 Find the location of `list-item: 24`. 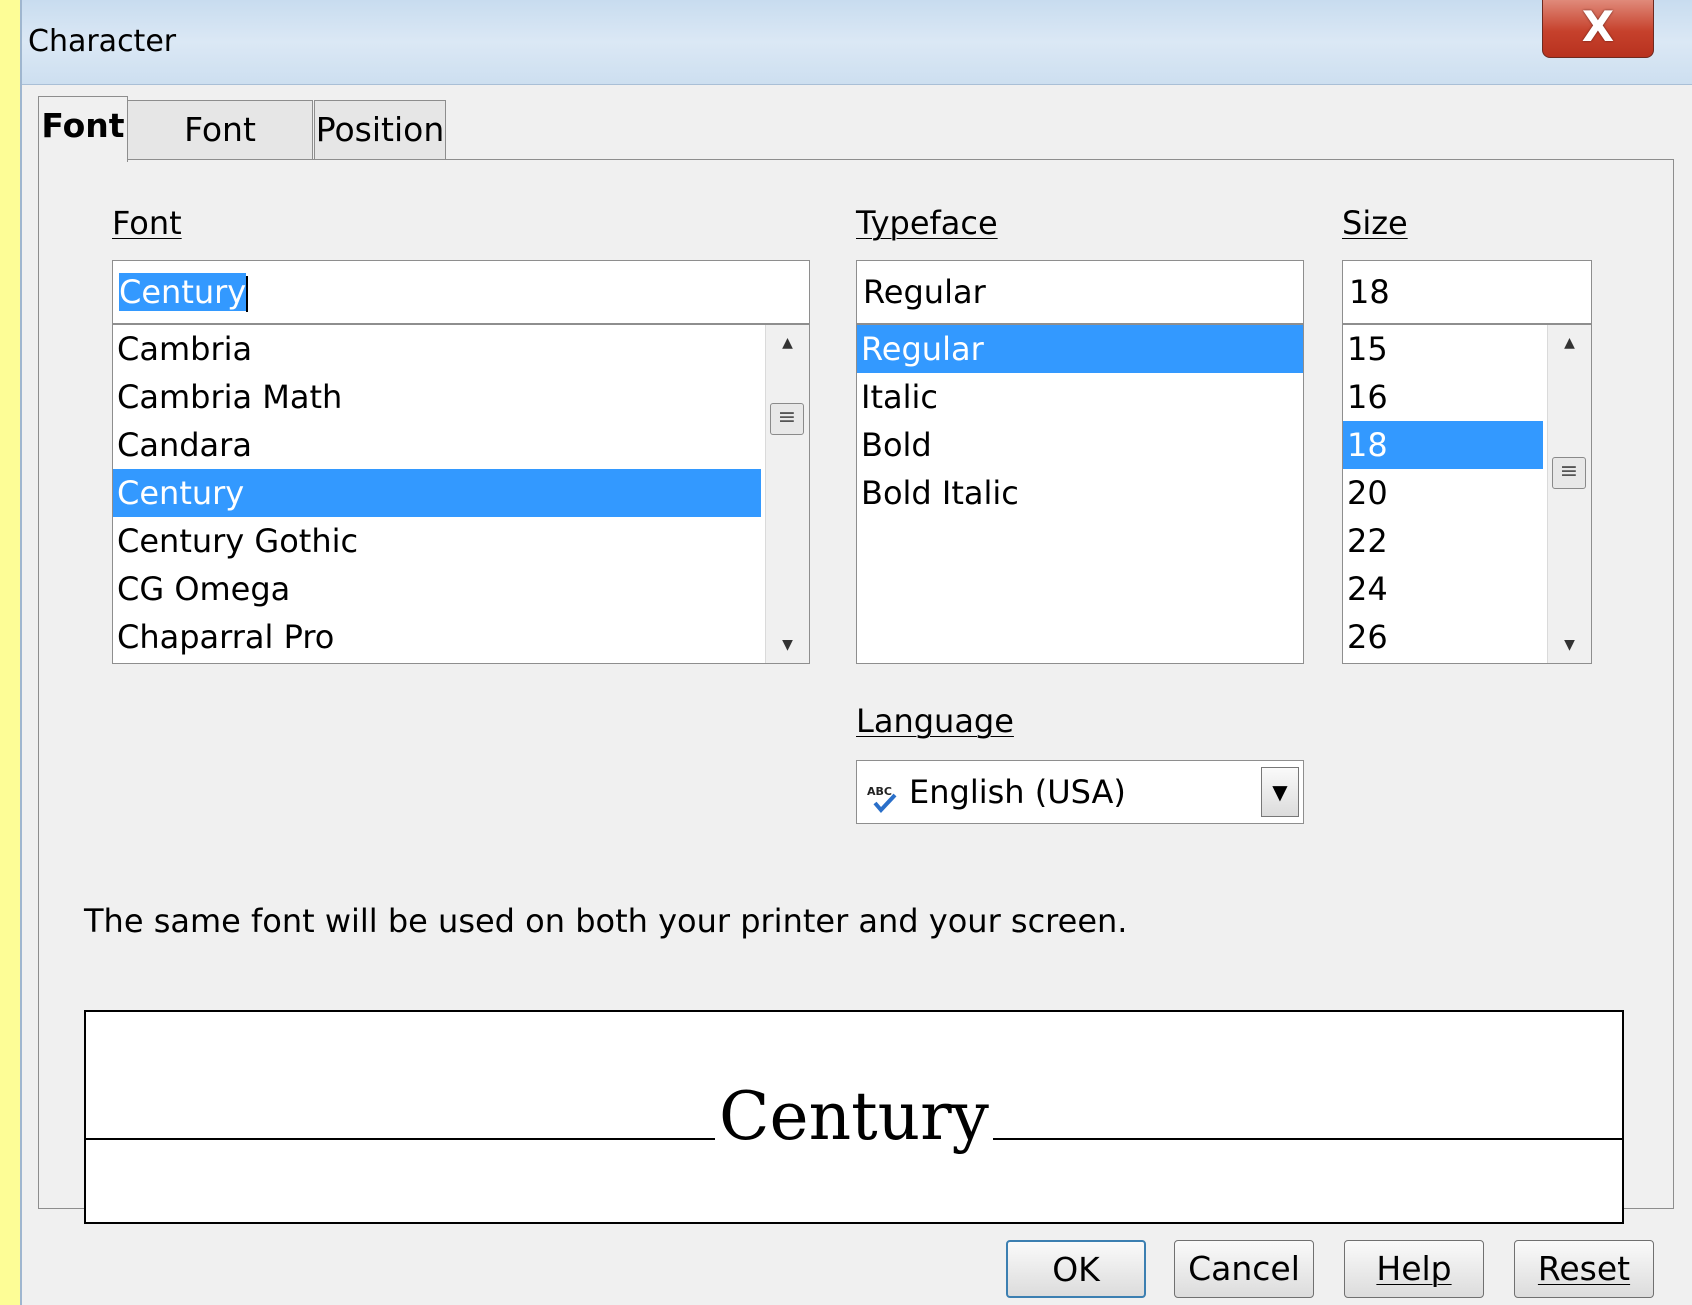

list-item: 24 is located at coordinates (1443, 589).